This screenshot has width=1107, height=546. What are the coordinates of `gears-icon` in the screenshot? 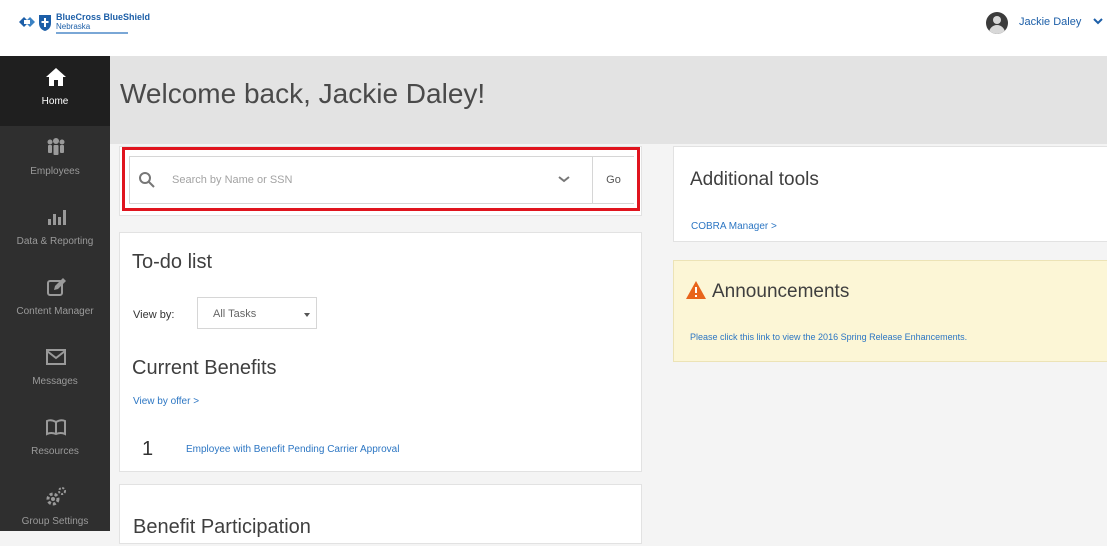 It's located at (56, 496).